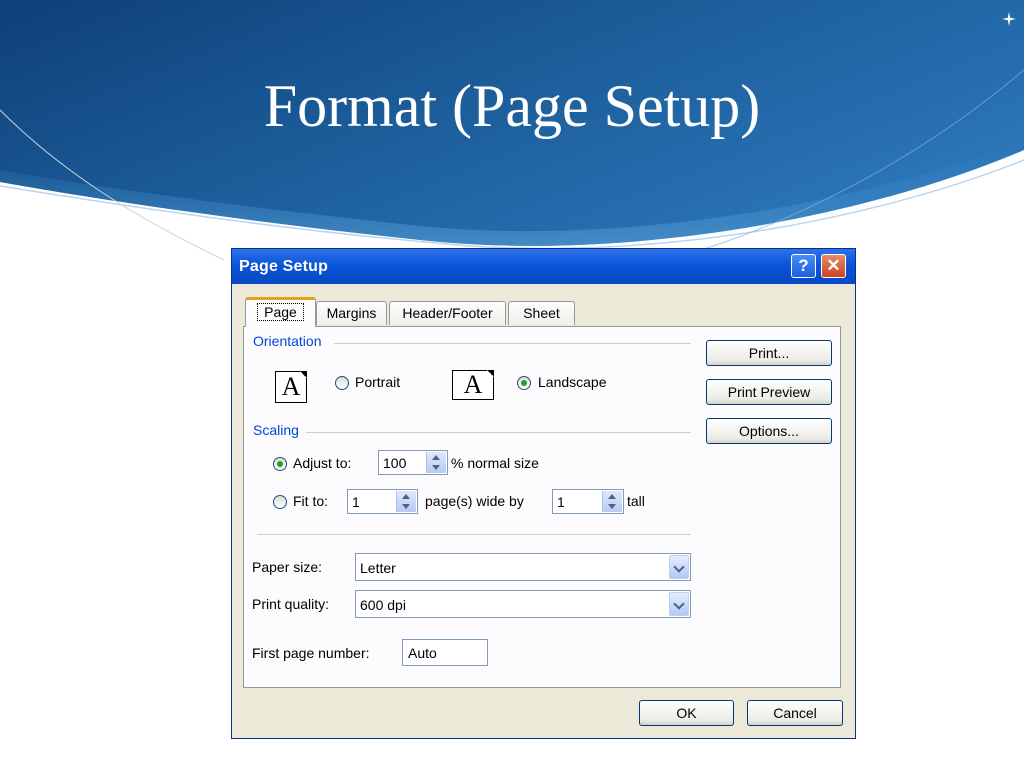  What do you see at coordinates (833, 266) in the screenshot?
I see `close-button: ✕` at bounding box center [833, 266].